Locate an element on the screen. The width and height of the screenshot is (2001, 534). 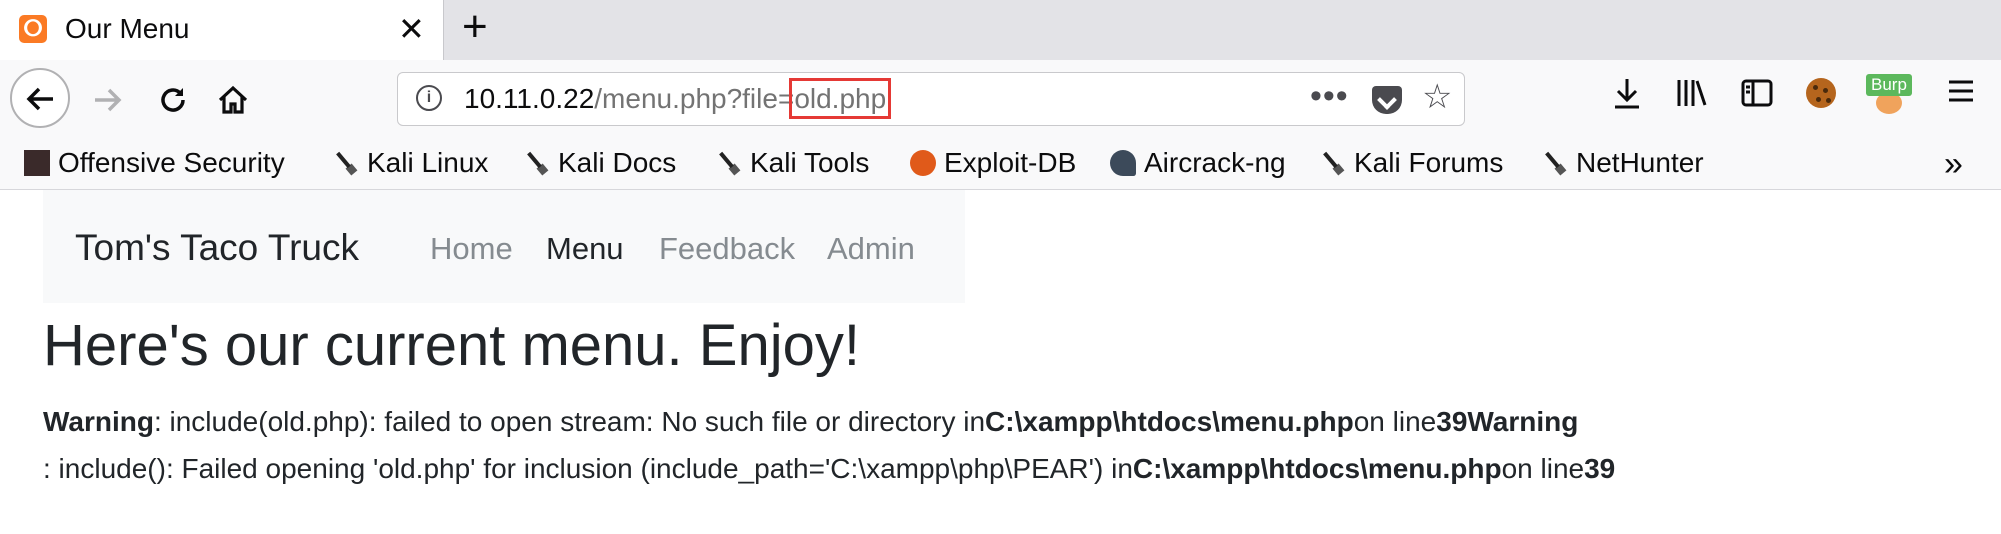
forward-button is located at coordinates (108, 98).